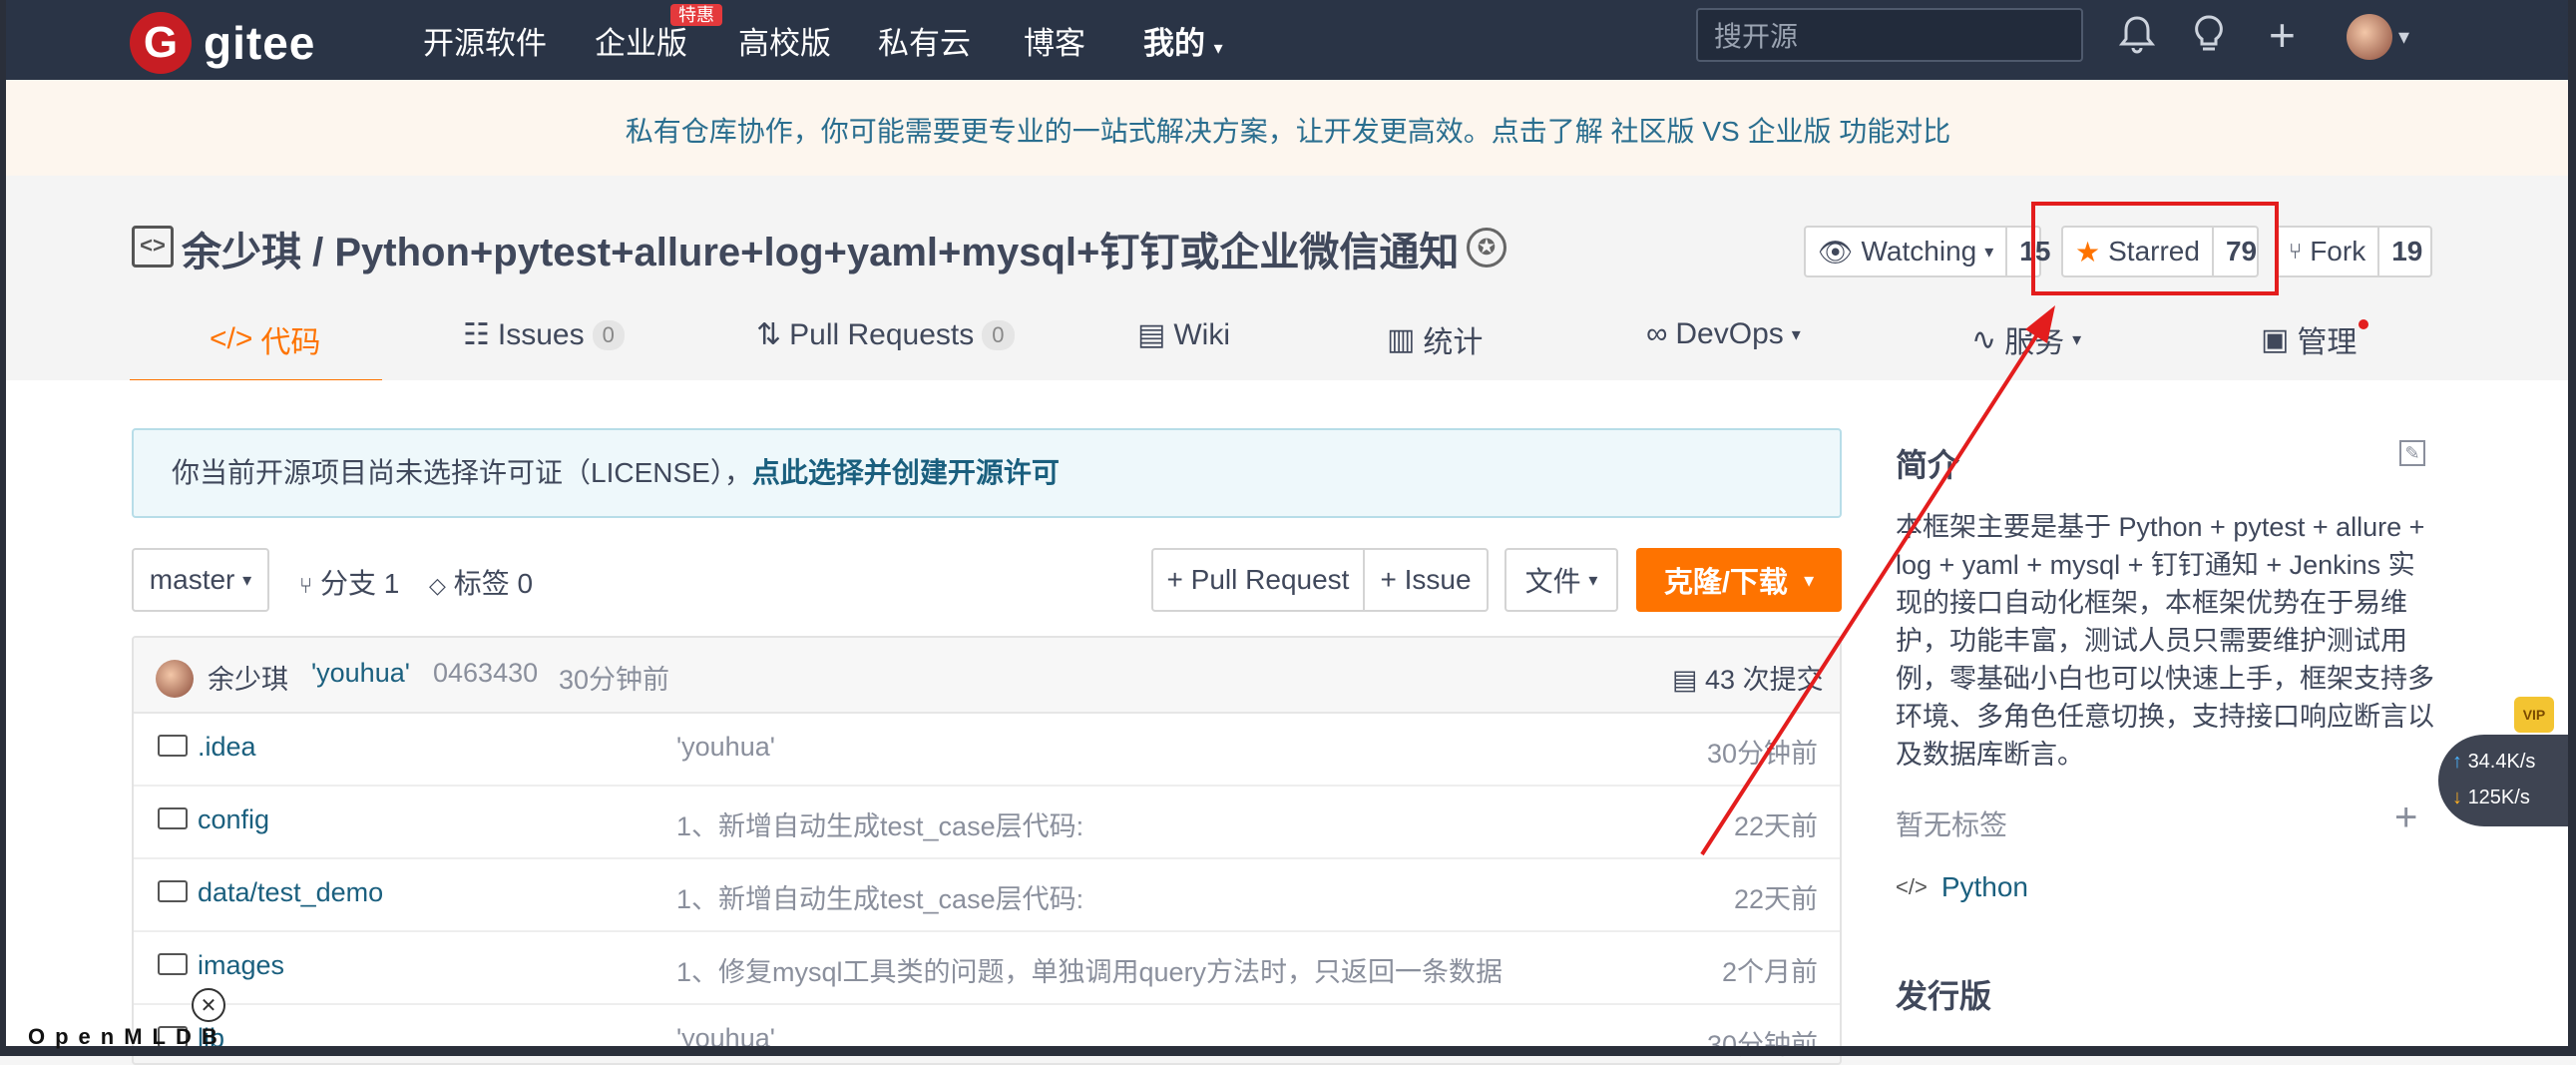  Describe the element at coordinates (1984, 887) in the screenshot. I see `language-label: Python` at that location.